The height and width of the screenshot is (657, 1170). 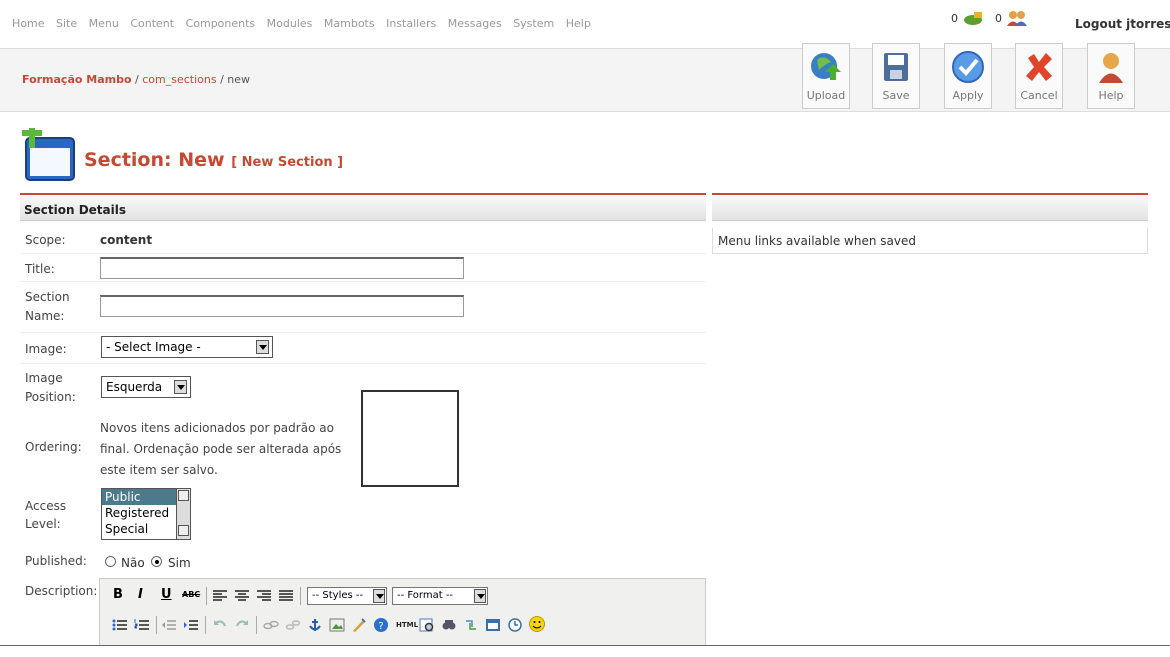 What do you see at coordinates (347, 596) in the screenshot?
I see `styles-select: -- Styles --` at bounding box center [347, 596].